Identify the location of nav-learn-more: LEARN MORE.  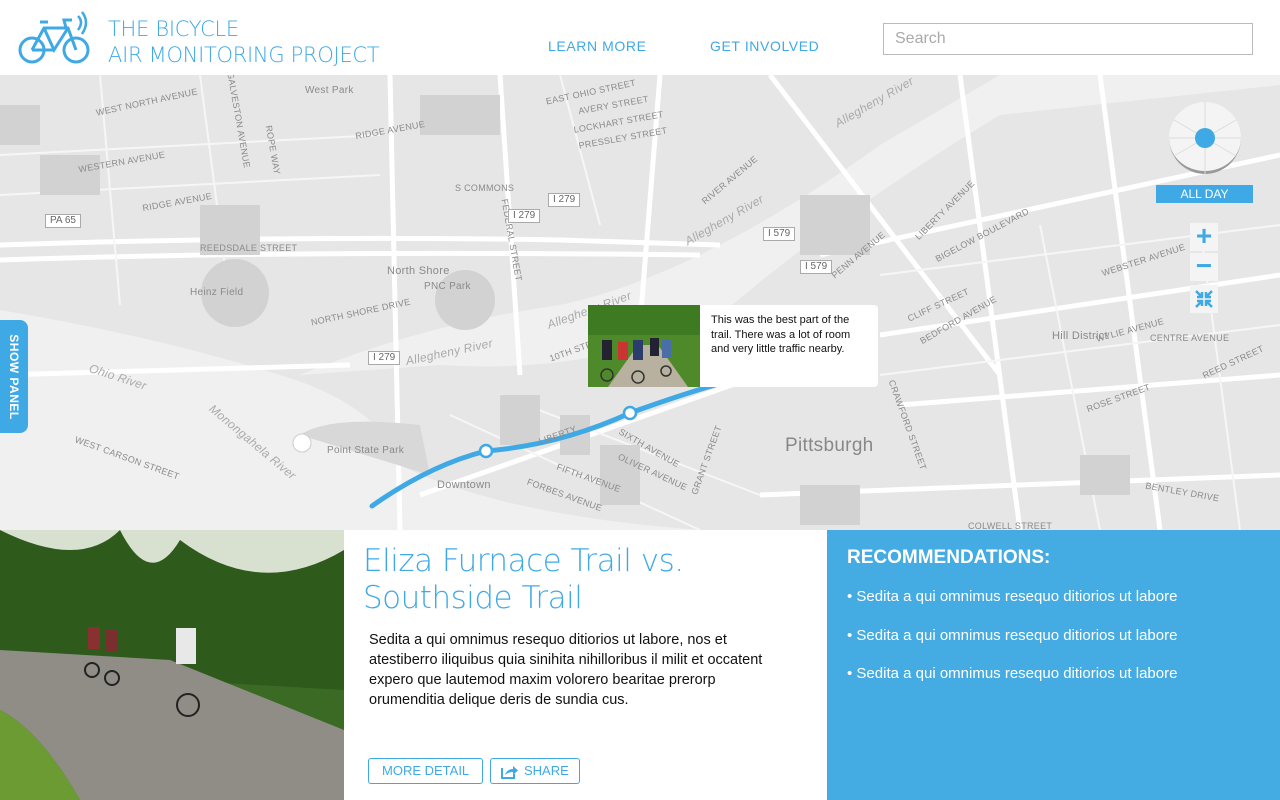
(597, 46).